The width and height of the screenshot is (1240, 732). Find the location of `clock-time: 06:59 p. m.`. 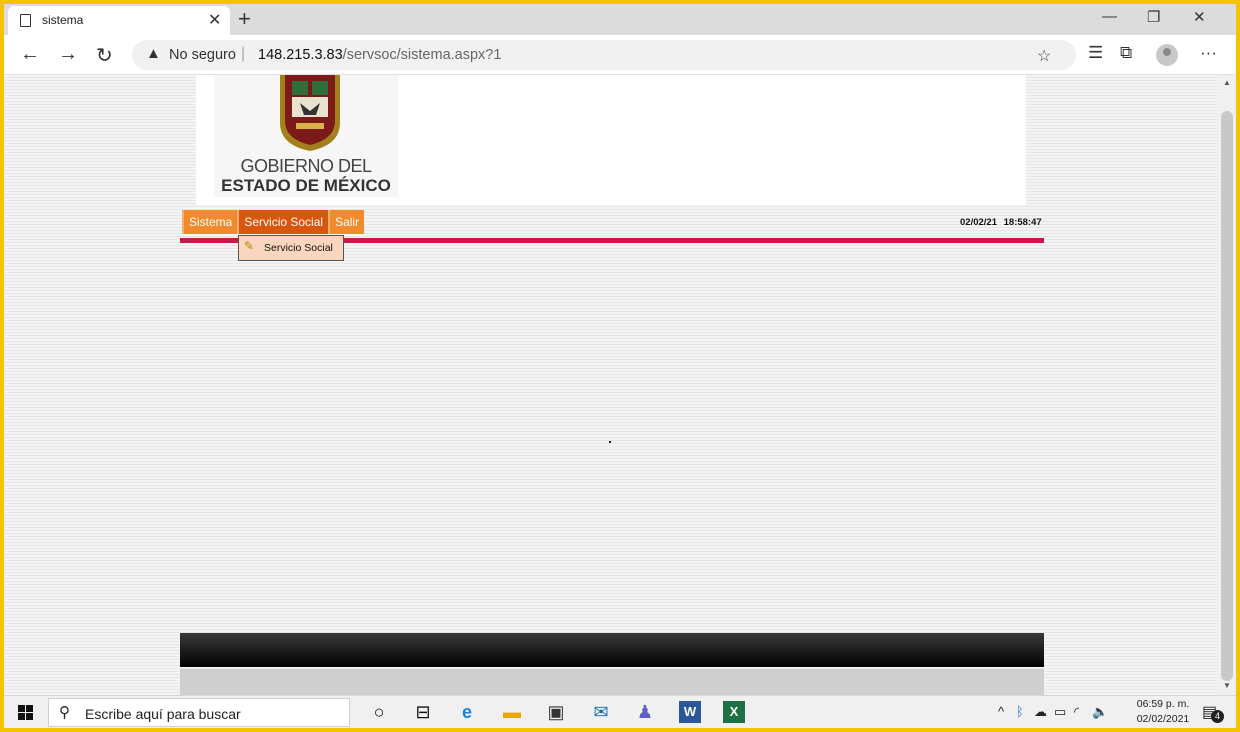

clock-time: 06:59 p. m. is located at coordinates (1163, 704).